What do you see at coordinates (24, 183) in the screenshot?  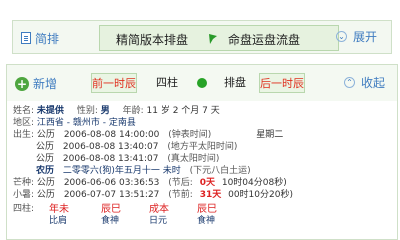 I see `mangzhong-label: 芒种:` at bounding box center [24, 183].